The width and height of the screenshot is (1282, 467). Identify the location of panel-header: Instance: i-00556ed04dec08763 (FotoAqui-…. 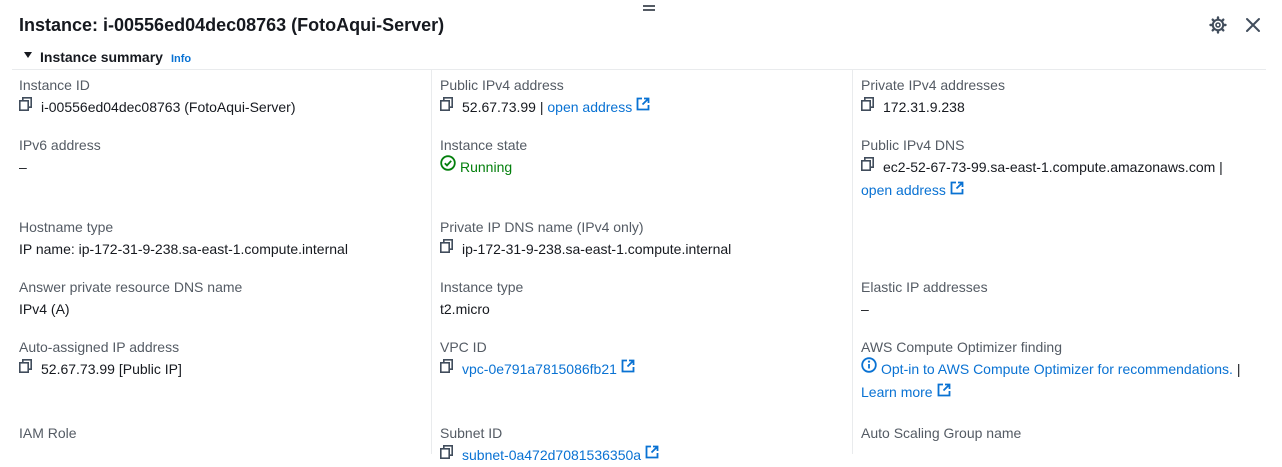
(641, 24).